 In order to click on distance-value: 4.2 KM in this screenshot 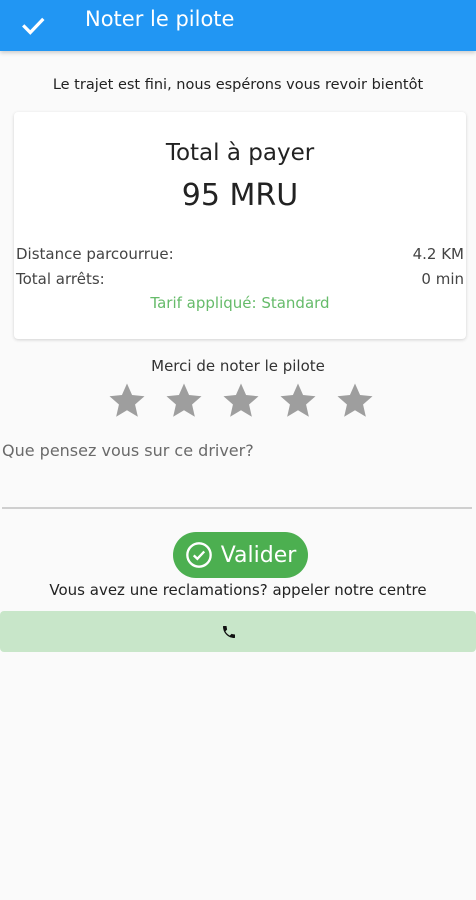, I will do `click(438, 254)`.